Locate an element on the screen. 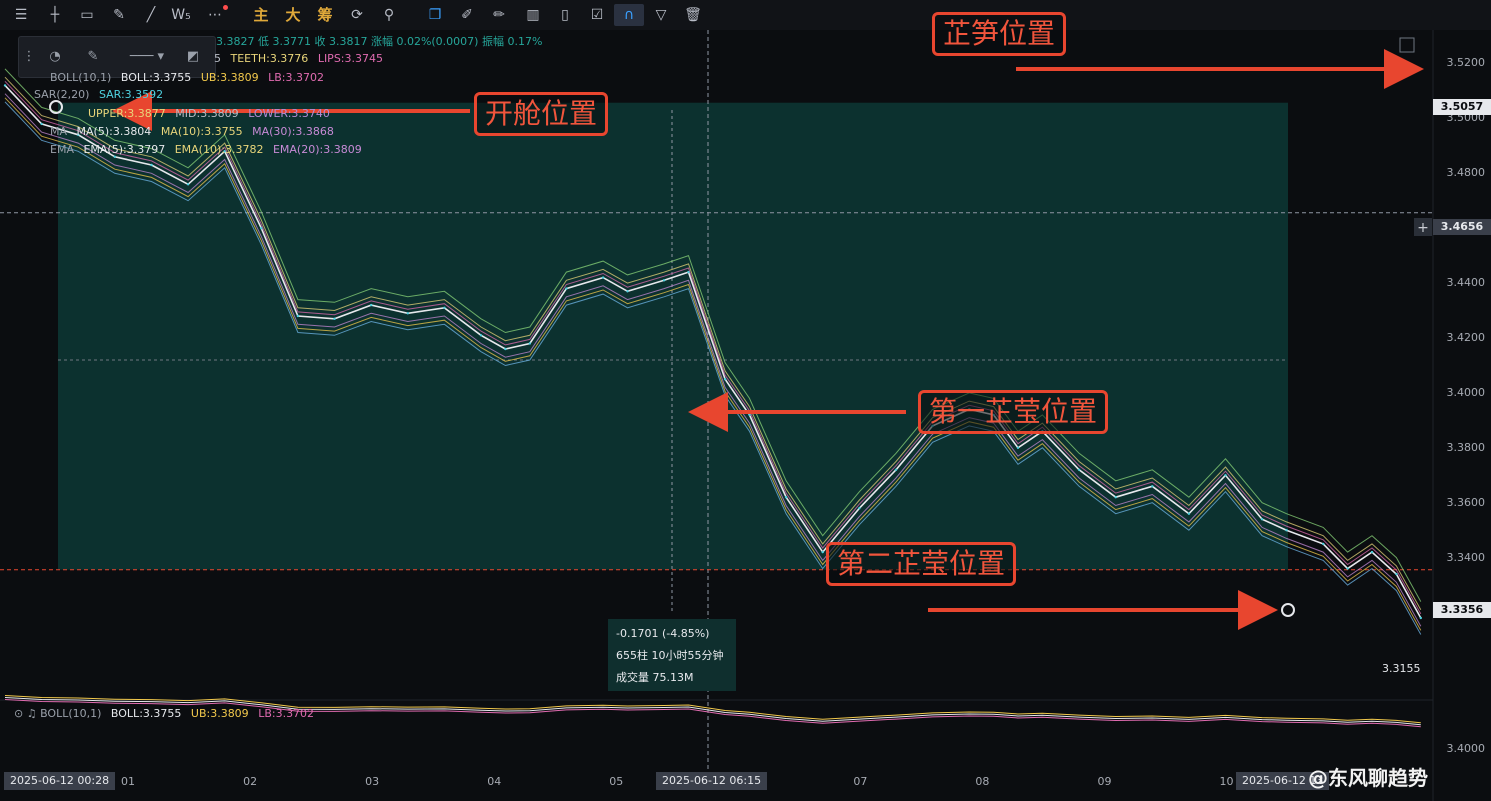  callout-second: 第二芷莹位置 is located at coordinates (921, 564).